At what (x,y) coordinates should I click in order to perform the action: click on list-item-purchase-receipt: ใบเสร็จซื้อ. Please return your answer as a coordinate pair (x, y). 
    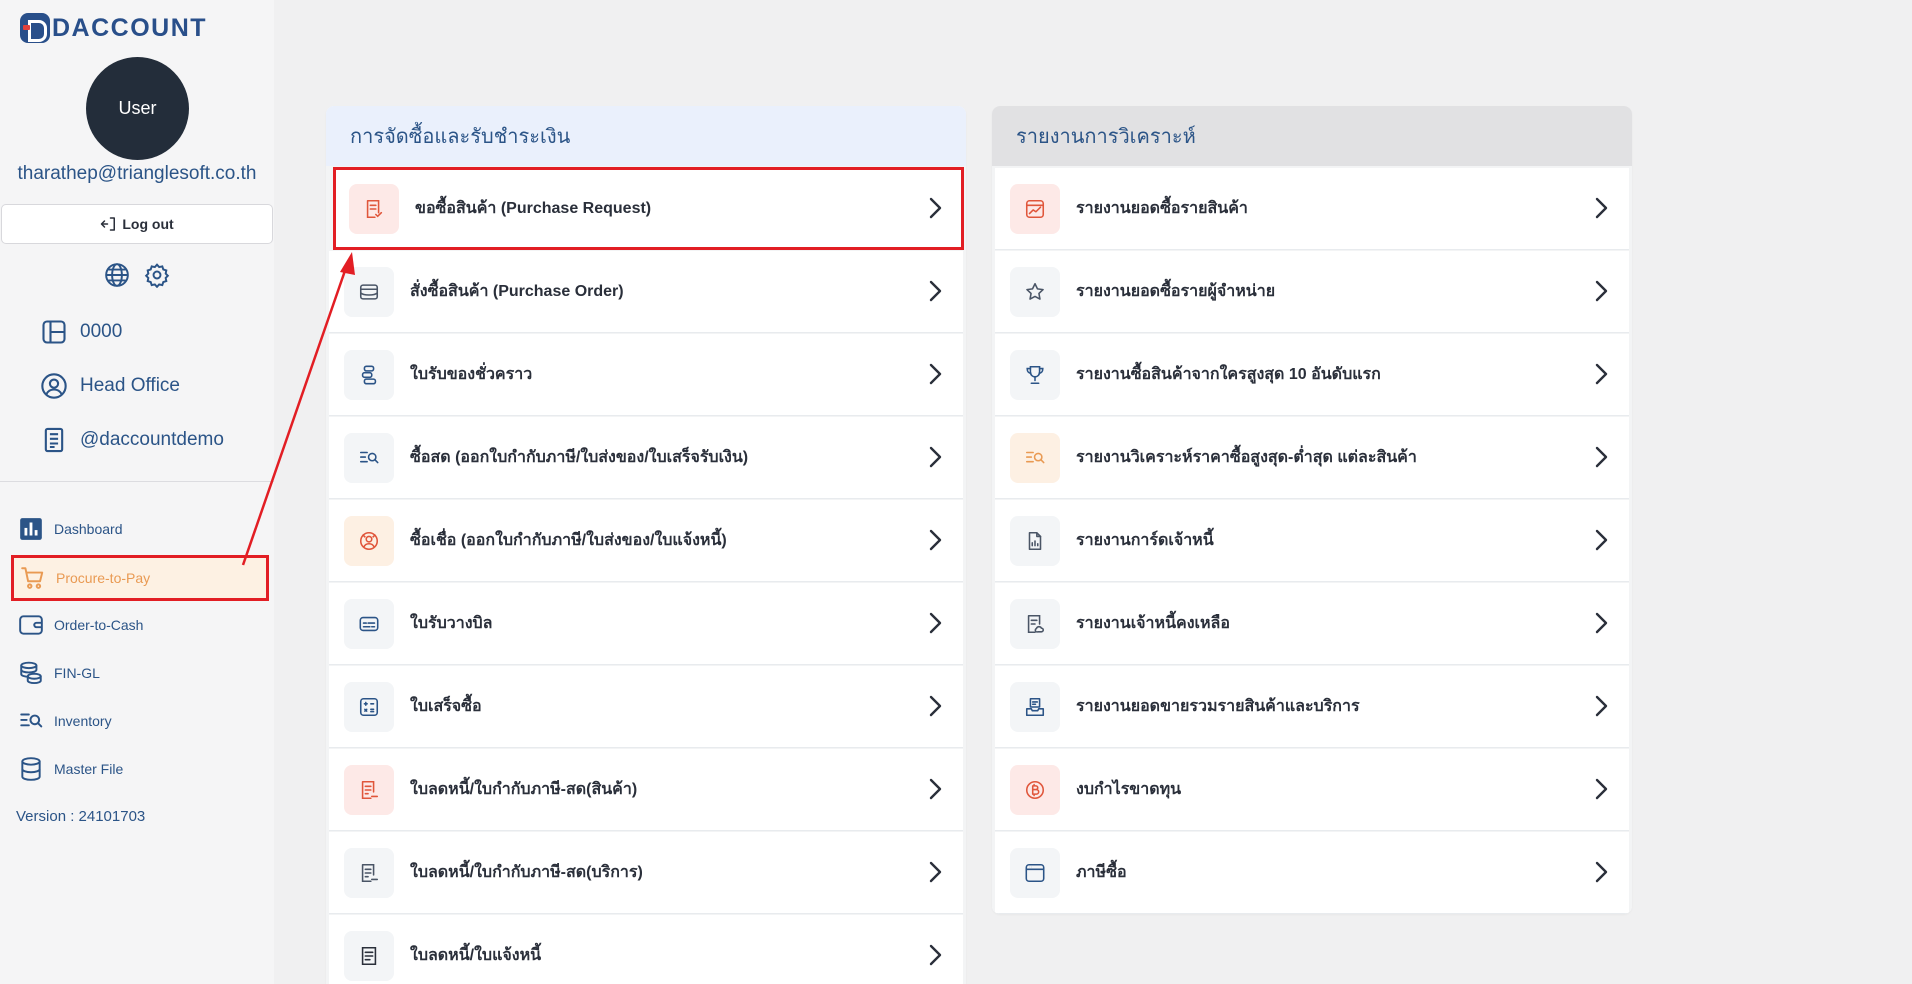
    Looking at the image, I should click on (646, 706).